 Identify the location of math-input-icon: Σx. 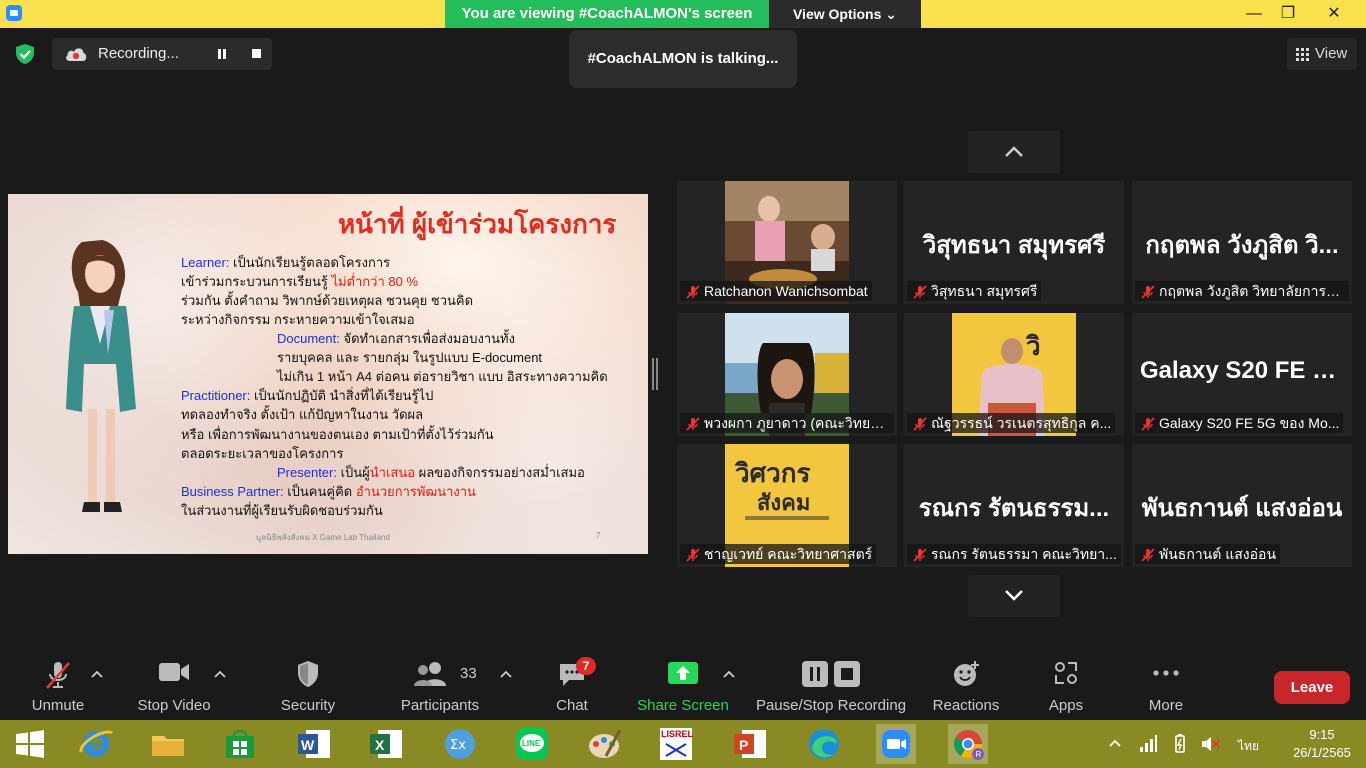
(460, 744).